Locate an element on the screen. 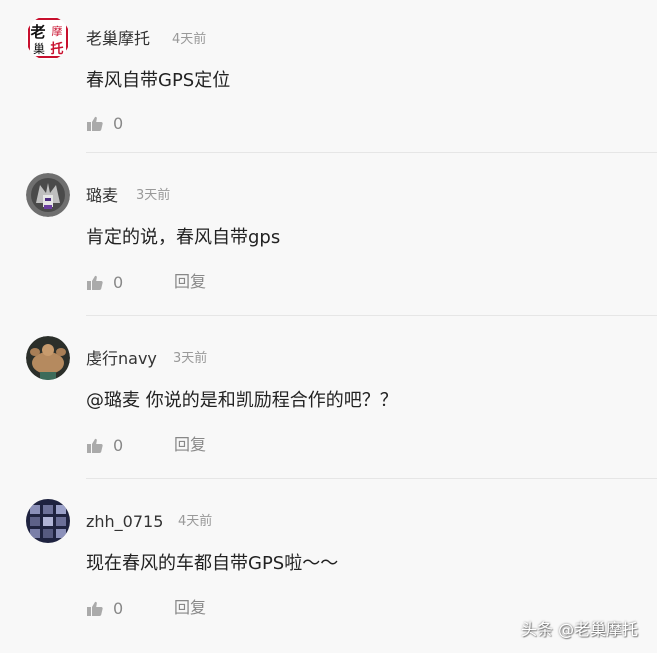 The height and width of the screenshot is (653, 657). svg-text: 托 is located at coordinates (56, 49).